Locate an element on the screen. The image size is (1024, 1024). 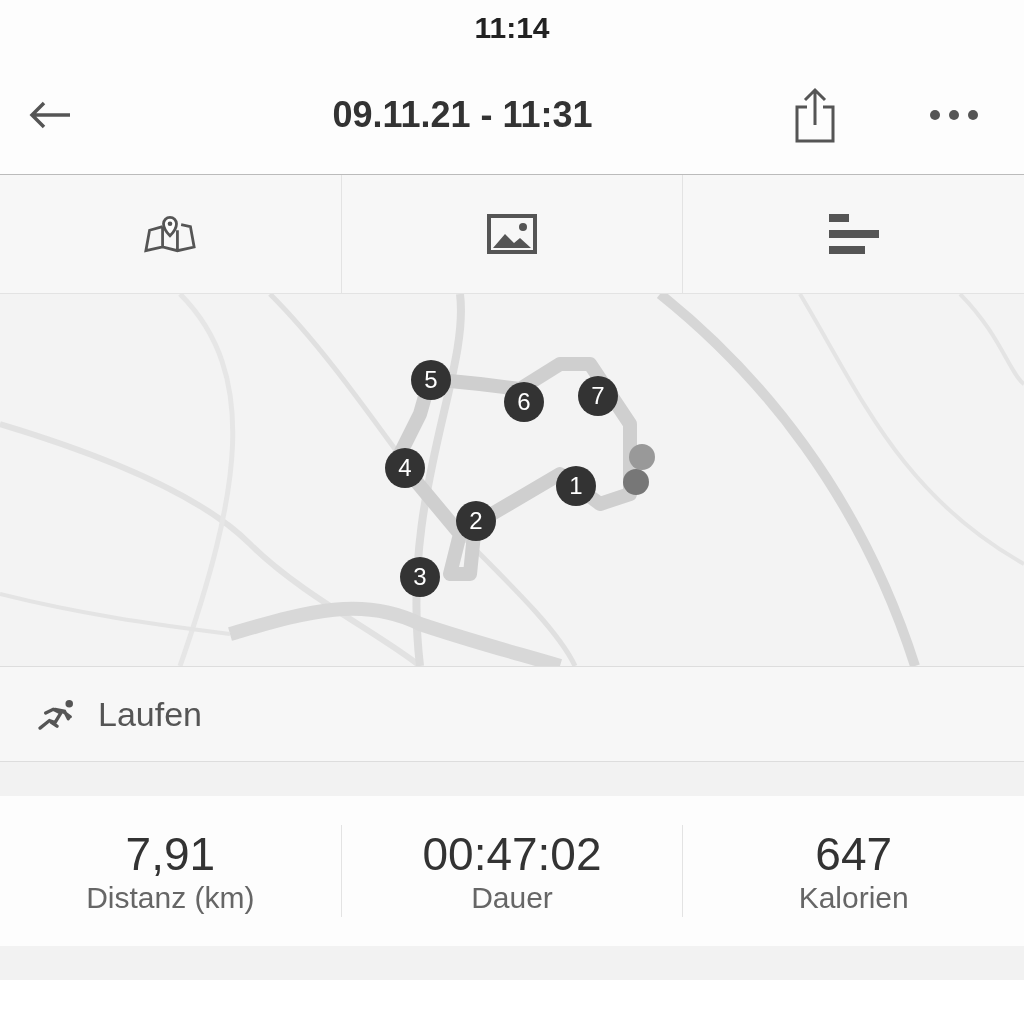
stat-label: Kalorien is located at coordinates (853, 898).